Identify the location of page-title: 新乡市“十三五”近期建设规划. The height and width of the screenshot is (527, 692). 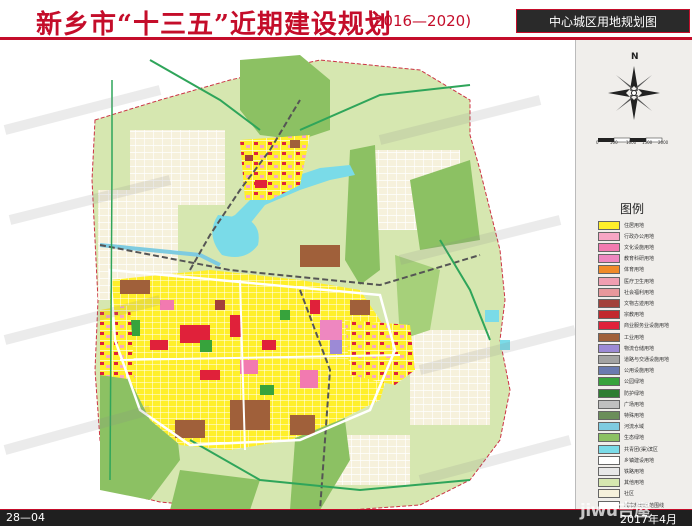
(214, 25).